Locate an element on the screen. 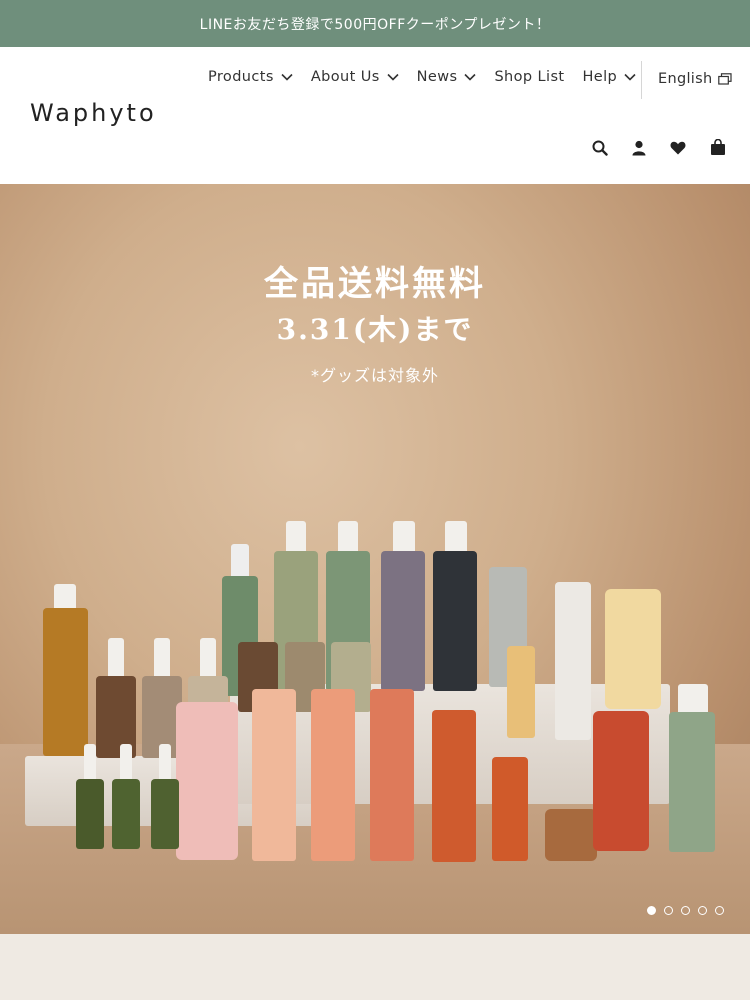 This screenshot has width=750, height=1000. main-nav: Products About Us News Shop List Help is located at coordinates (431, 77).